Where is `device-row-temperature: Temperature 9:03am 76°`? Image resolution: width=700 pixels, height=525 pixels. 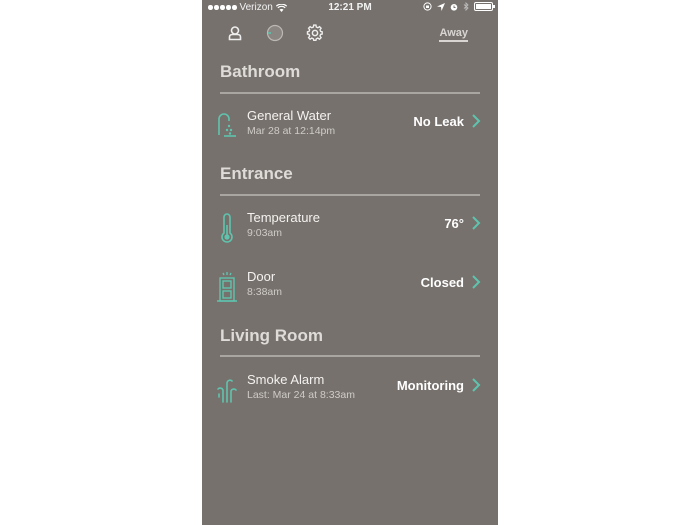
device-row-temperature: Temperature 9:03am 76° is located at coordinates (350, 230).